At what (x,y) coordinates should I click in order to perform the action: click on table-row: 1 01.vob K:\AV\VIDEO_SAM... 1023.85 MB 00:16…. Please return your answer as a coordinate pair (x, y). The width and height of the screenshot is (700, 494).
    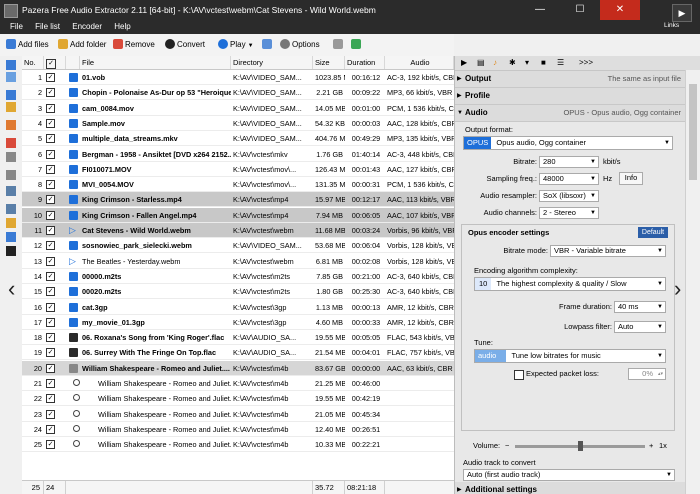
    Looking at the image, I should click on (238, 77).